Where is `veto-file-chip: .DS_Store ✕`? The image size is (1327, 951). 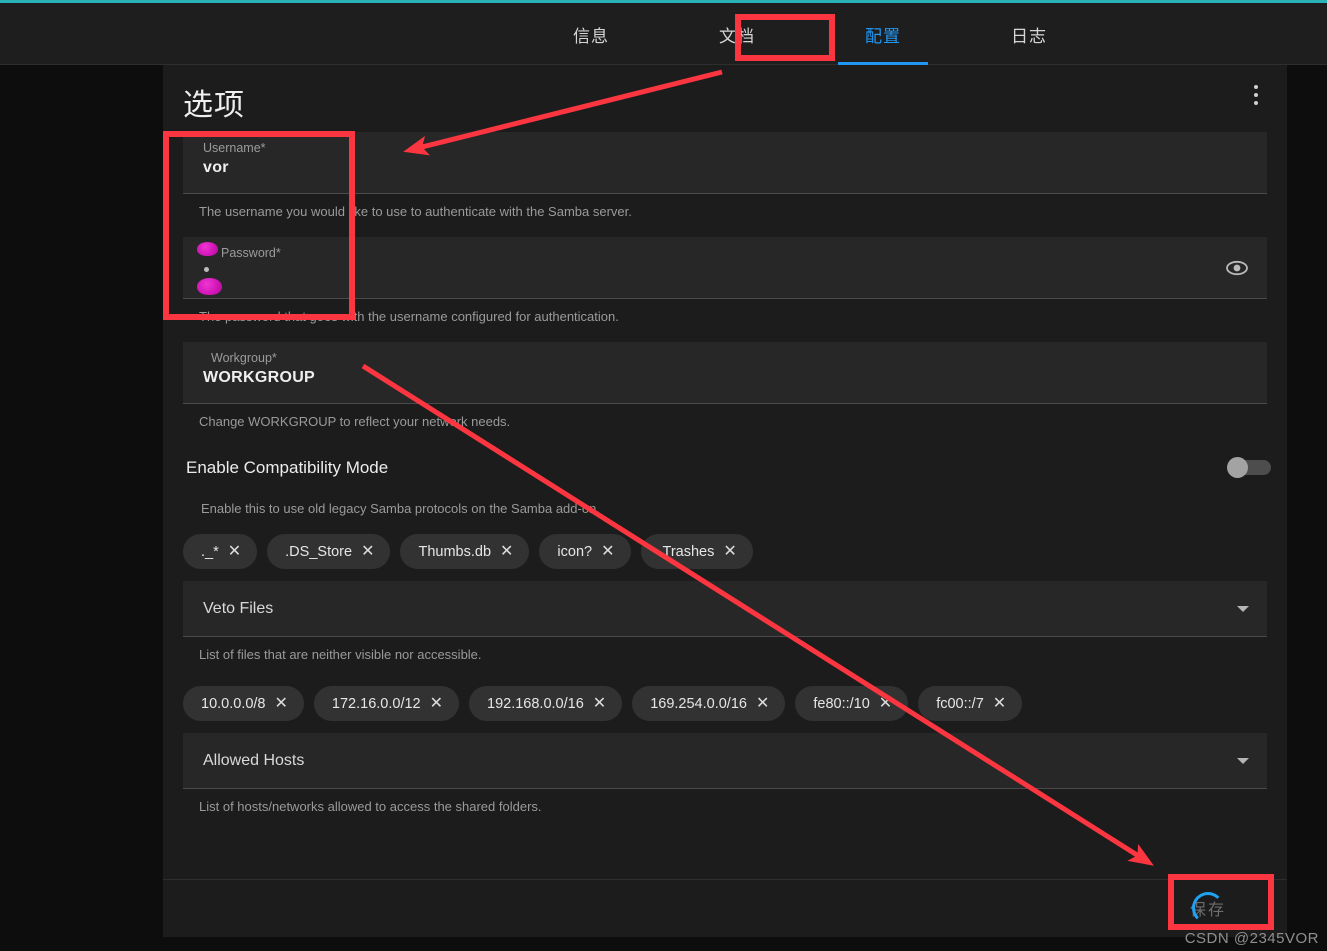
veto-file-chip: .DS_Store ✕ is located at coordinates (329, 551).